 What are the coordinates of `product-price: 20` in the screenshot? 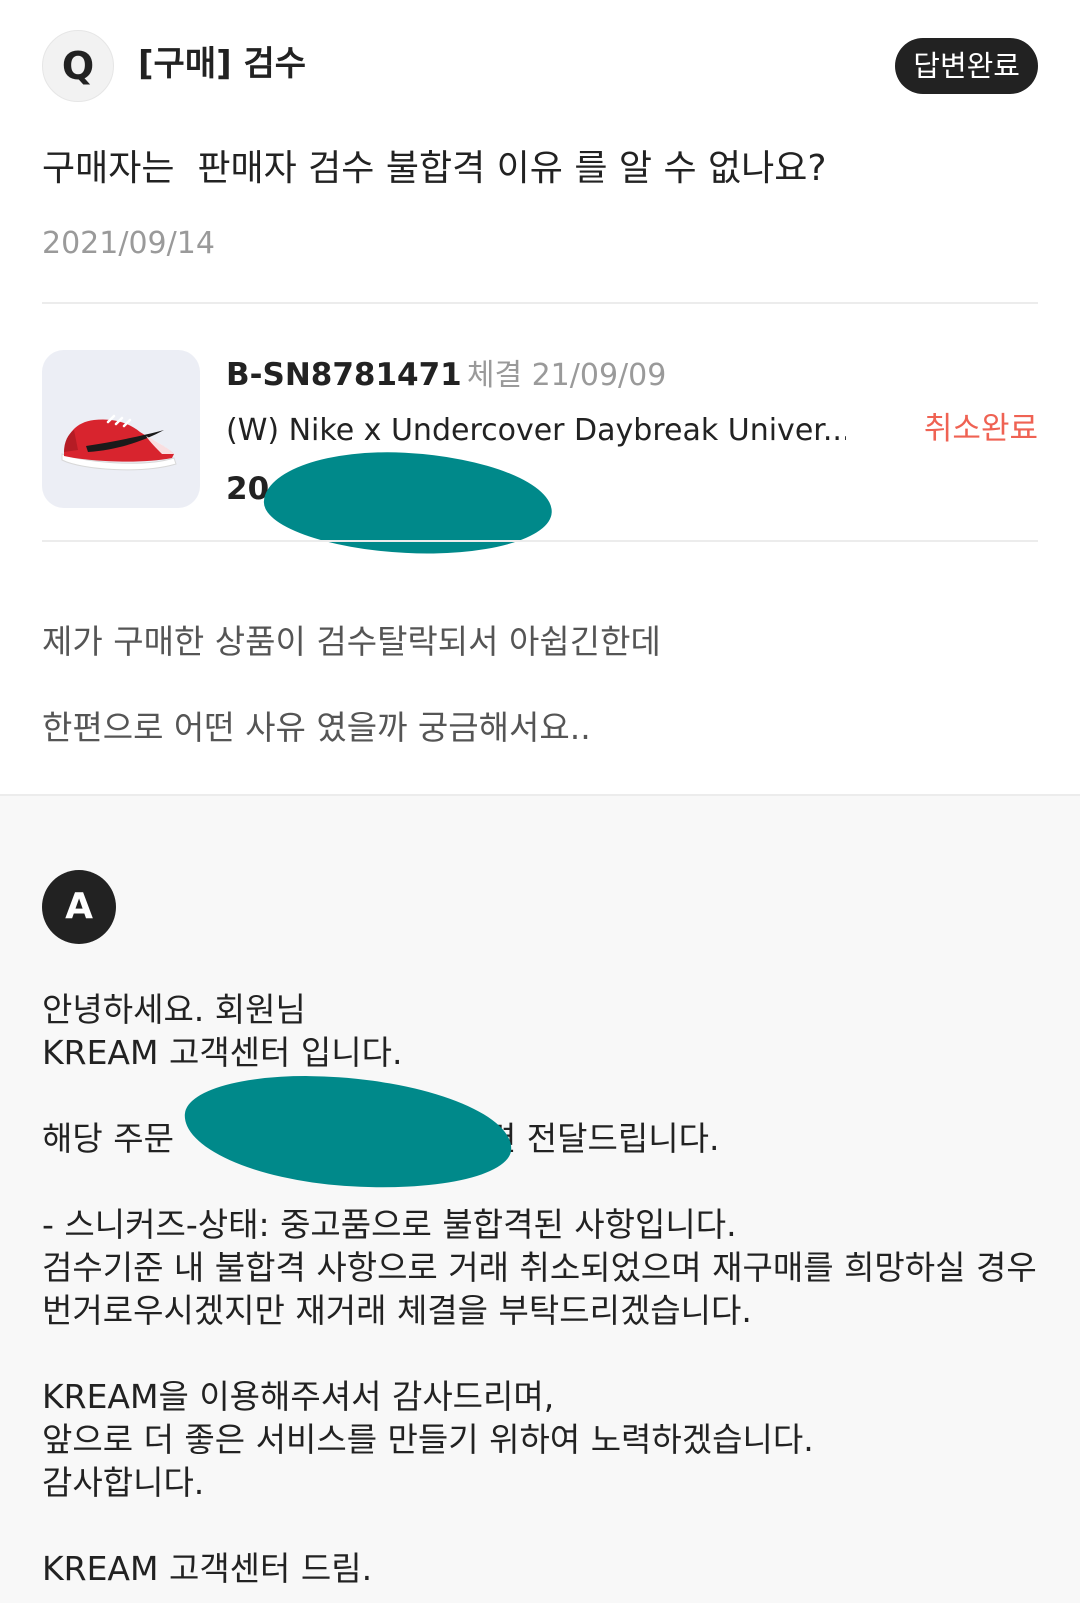 It's located at (248, 489).